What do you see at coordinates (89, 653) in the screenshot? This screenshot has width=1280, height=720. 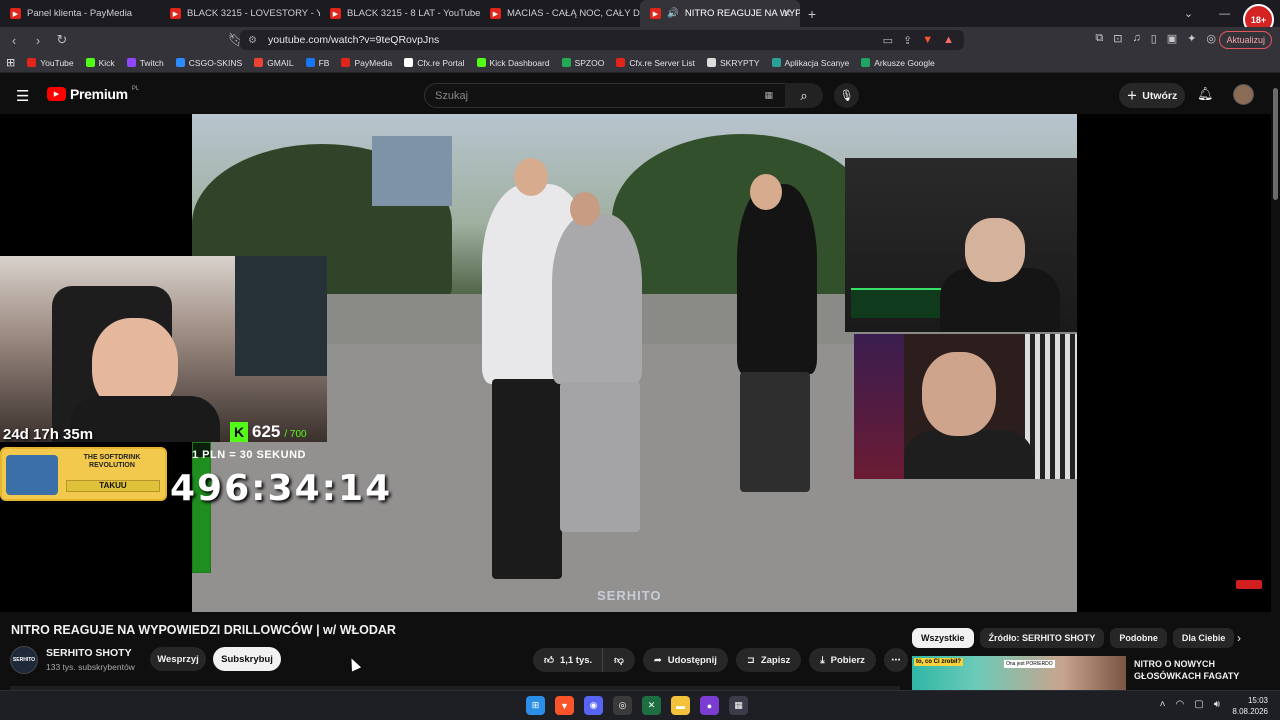 I see `channel-name: SERHITO SHOTY` at bounding box center [89, 653].